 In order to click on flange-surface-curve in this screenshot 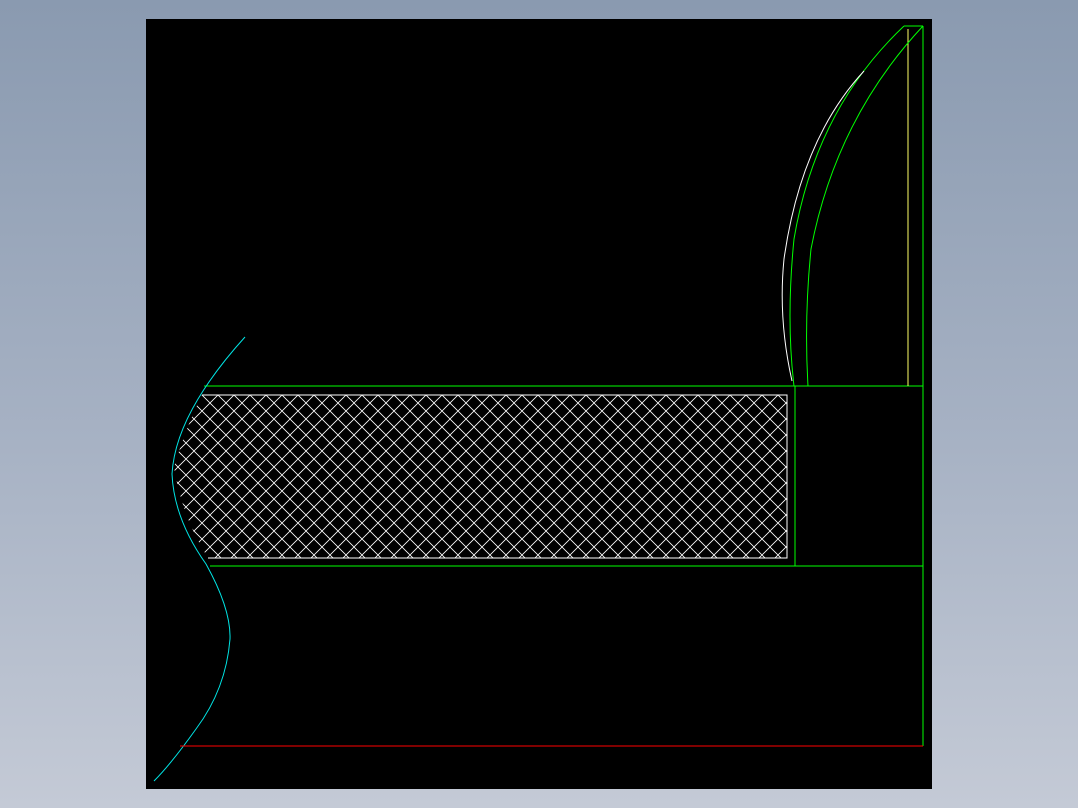, I will do `click(823, 226)`.